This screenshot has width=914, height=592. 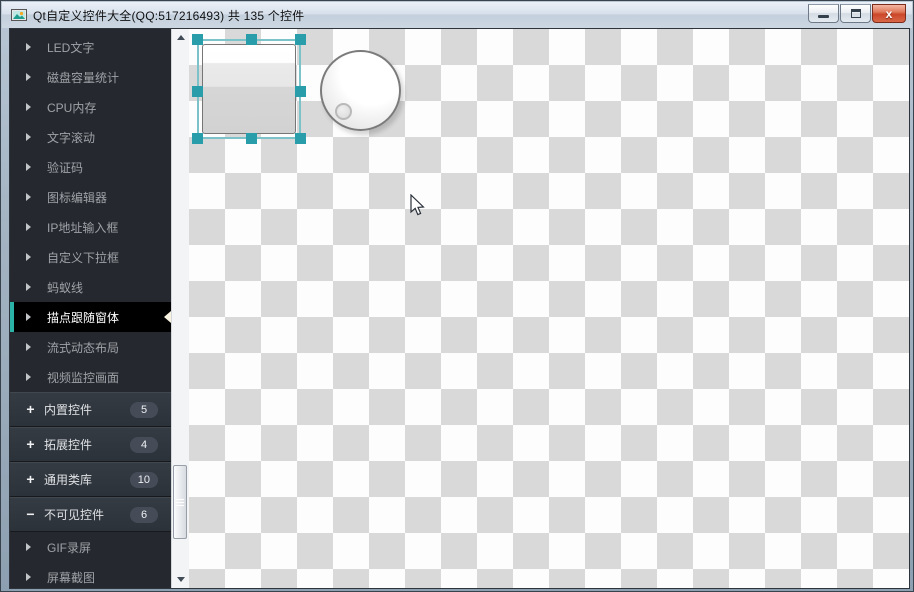 I want to click on sidebar-group-label: 不可见控件, so click(x=74, y=515).